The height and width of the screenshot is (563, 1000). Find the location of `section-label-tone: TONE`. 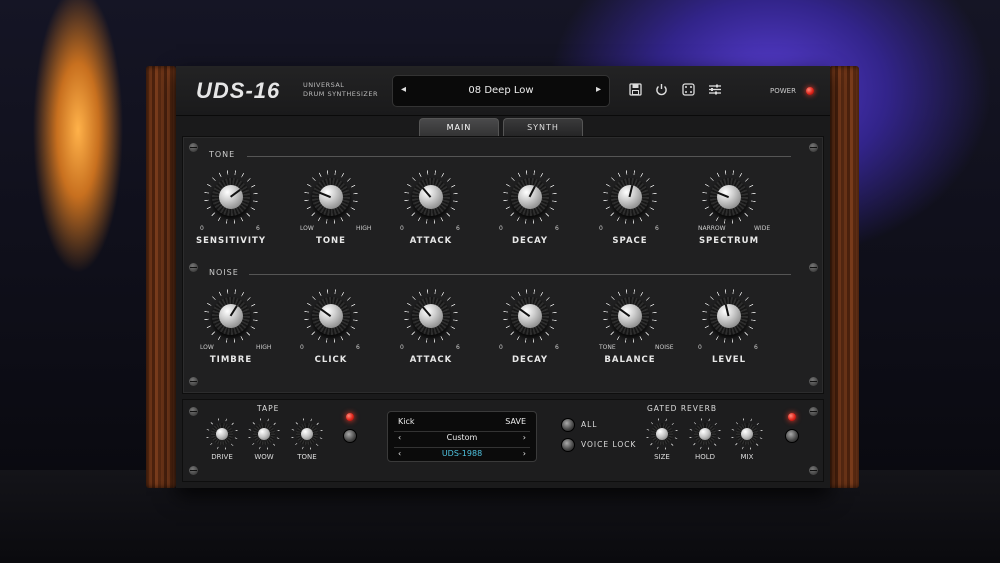

section-label-tone: TONE is located at coordinates (222, 154).